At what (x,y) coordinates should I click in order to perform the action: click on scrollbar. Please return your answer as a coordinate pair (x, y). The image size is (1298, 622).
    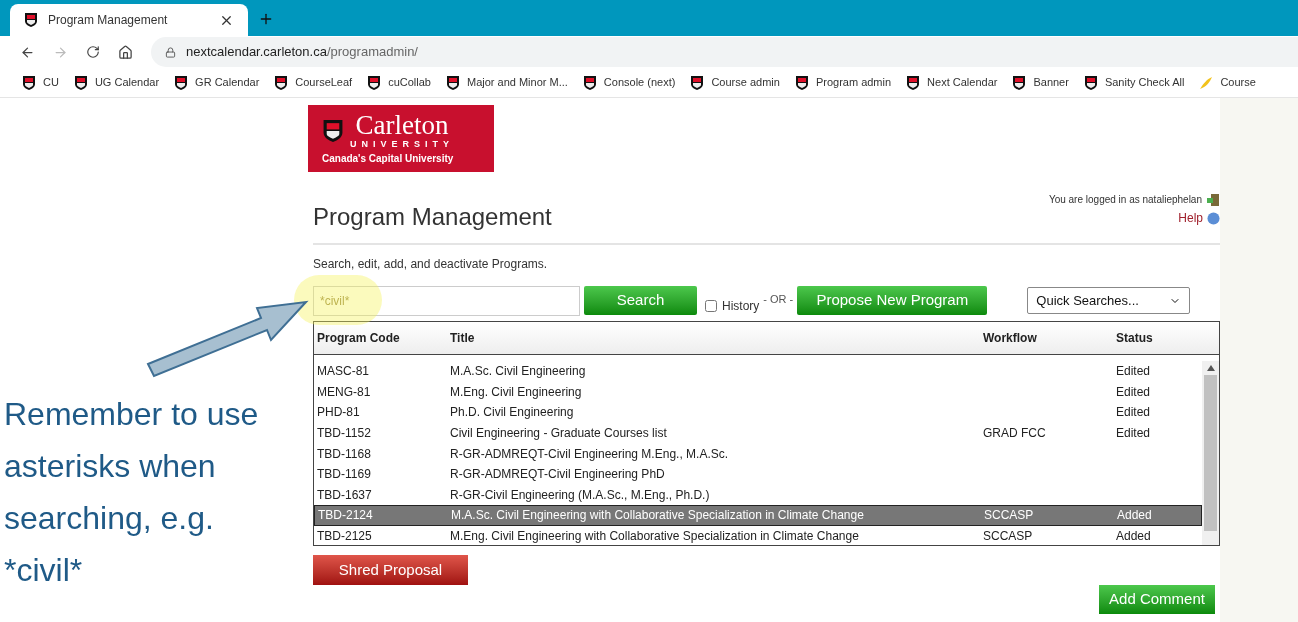
    Looking at the image, I should click on (1210, 453).